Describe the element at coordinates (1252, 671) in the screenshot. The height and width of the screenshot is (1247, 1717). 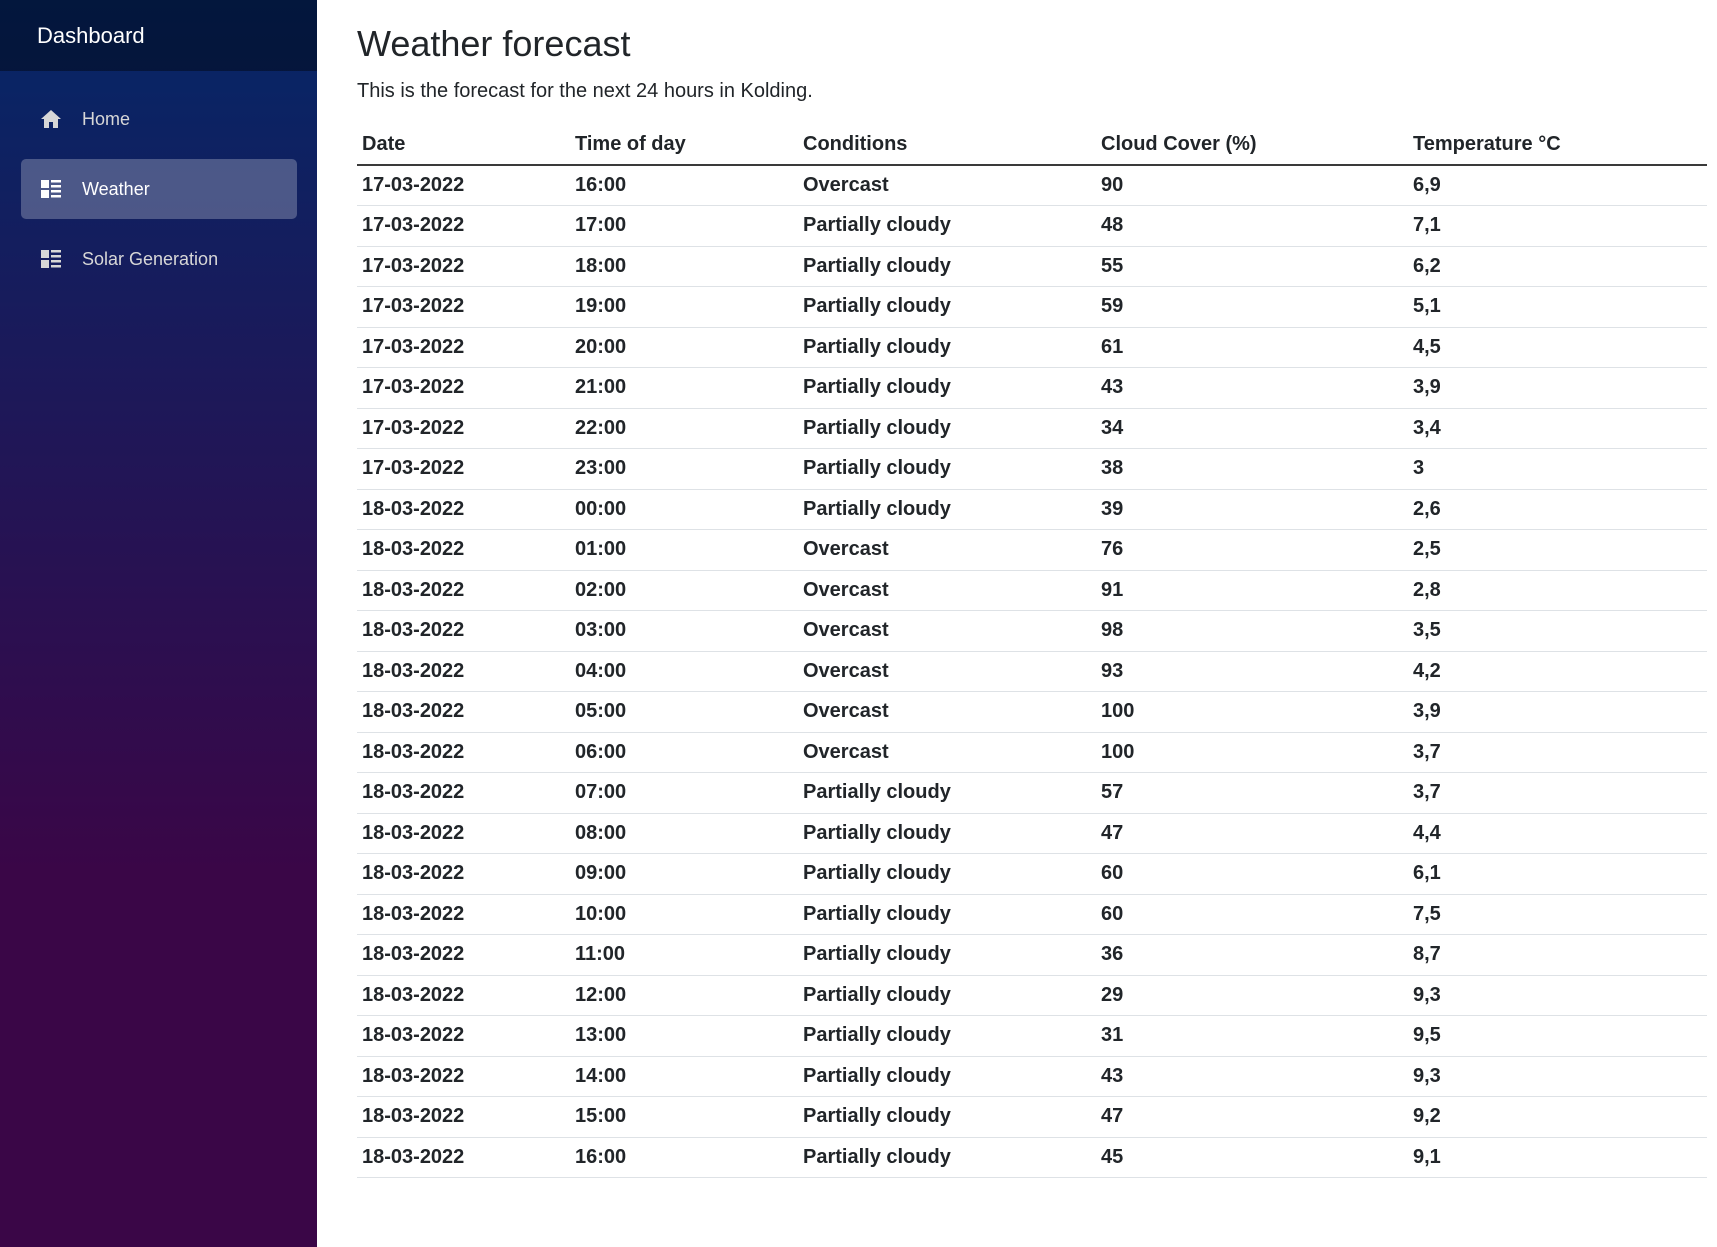
I see `cell-cloud-cover: 93` at that location.